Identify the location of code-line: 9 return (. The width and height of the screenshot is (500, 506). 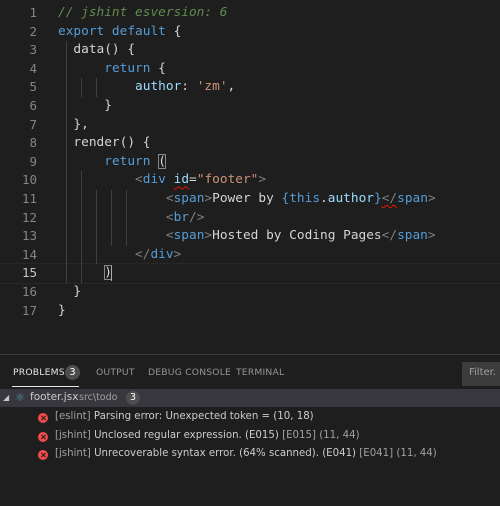
(250, 162).